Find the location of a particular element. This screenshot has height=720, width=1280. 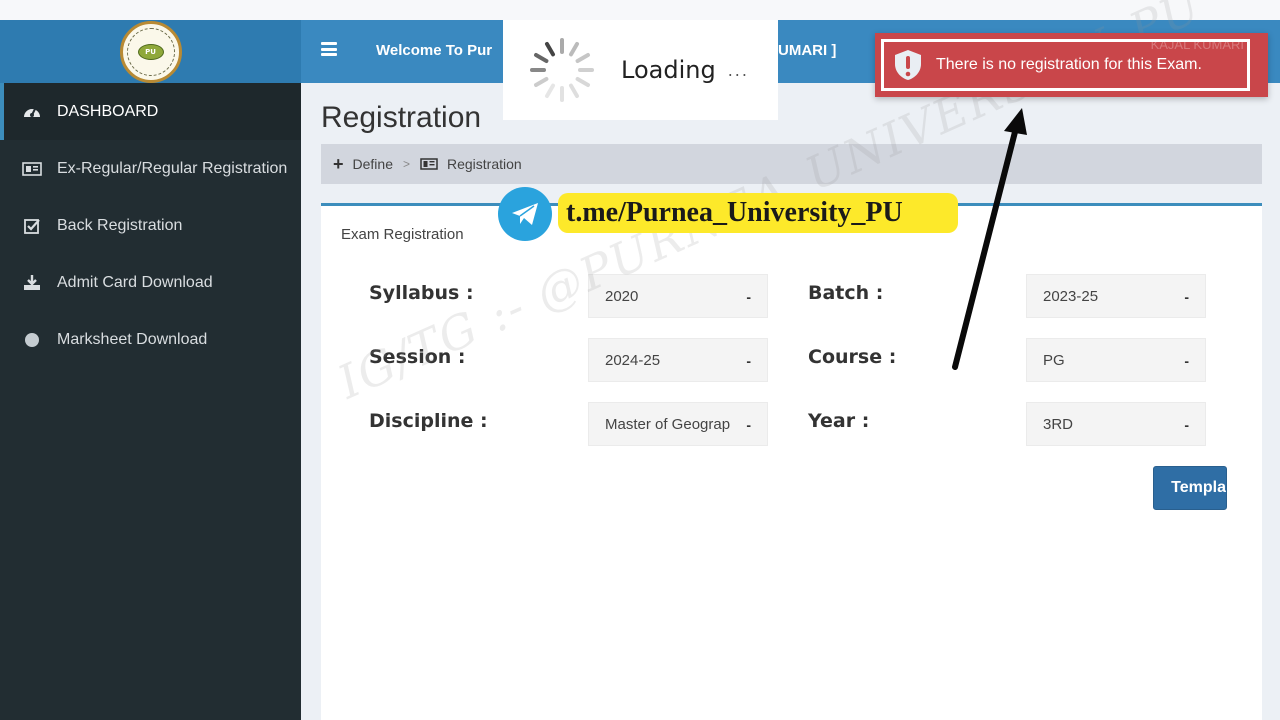

course-select: PG - is located at coordinates (1116, 360).